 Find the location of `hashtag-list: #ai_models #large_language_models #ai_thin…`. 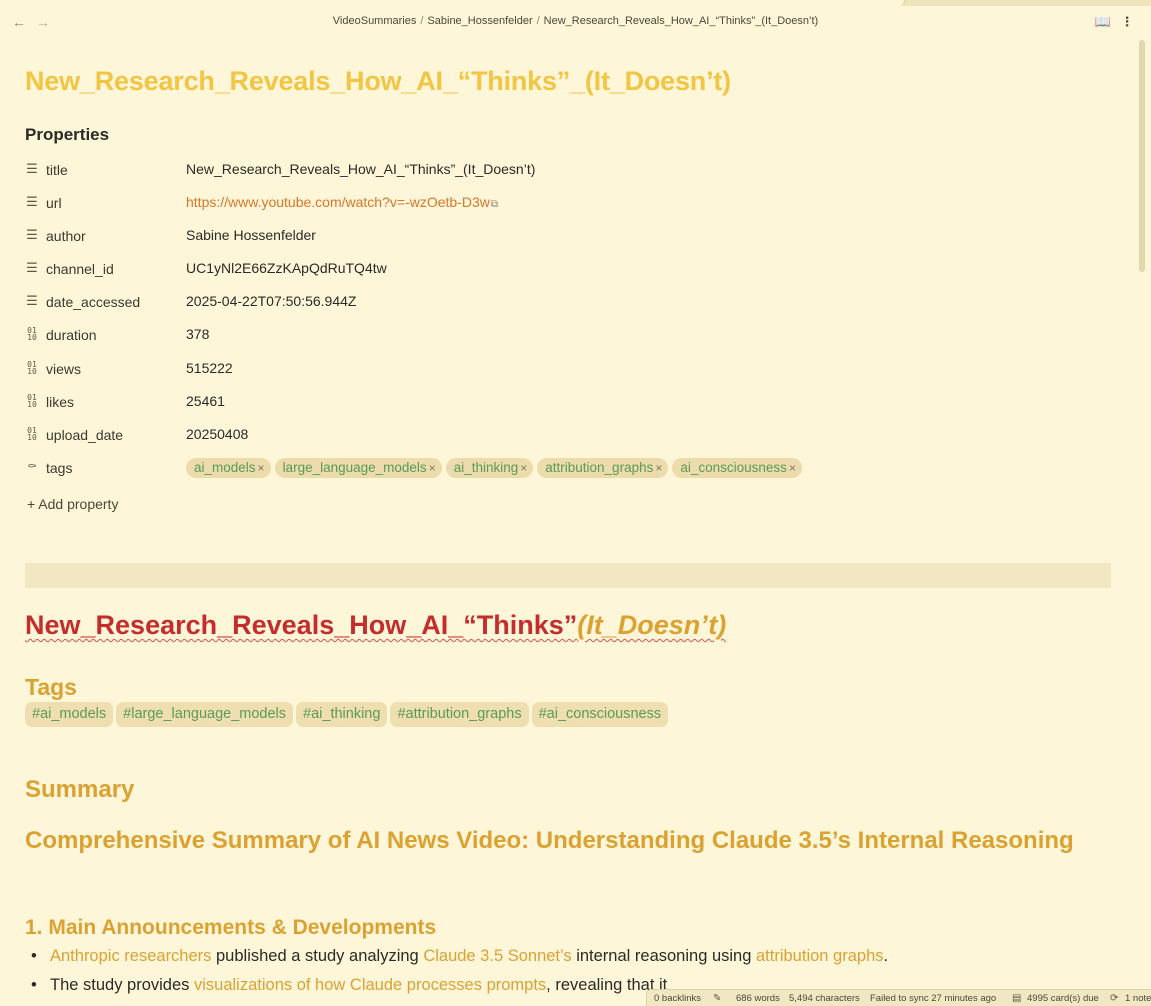

hashtag-list: #ai_models #large_language_models #ai_thin… is located at coordinates (348, 714).